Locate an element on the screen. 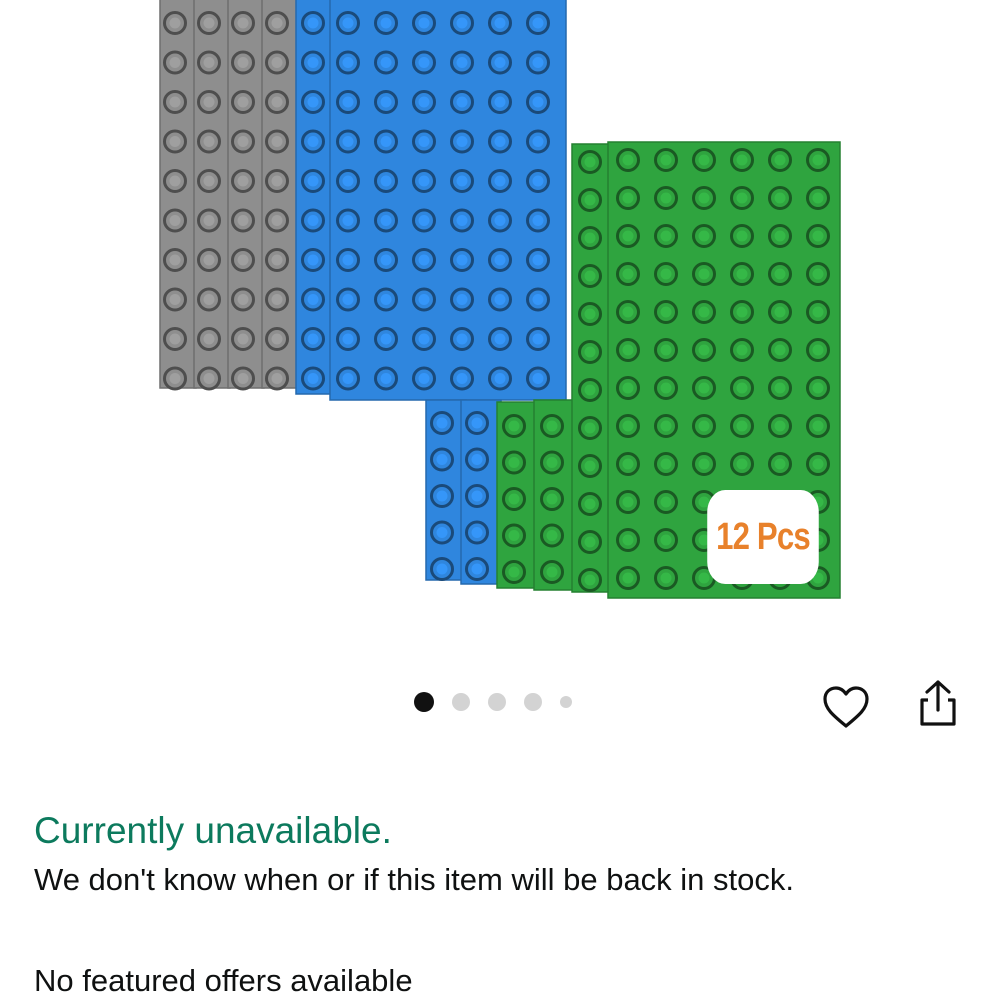  image-carousel-indicator is located at coordinates (502, 702).